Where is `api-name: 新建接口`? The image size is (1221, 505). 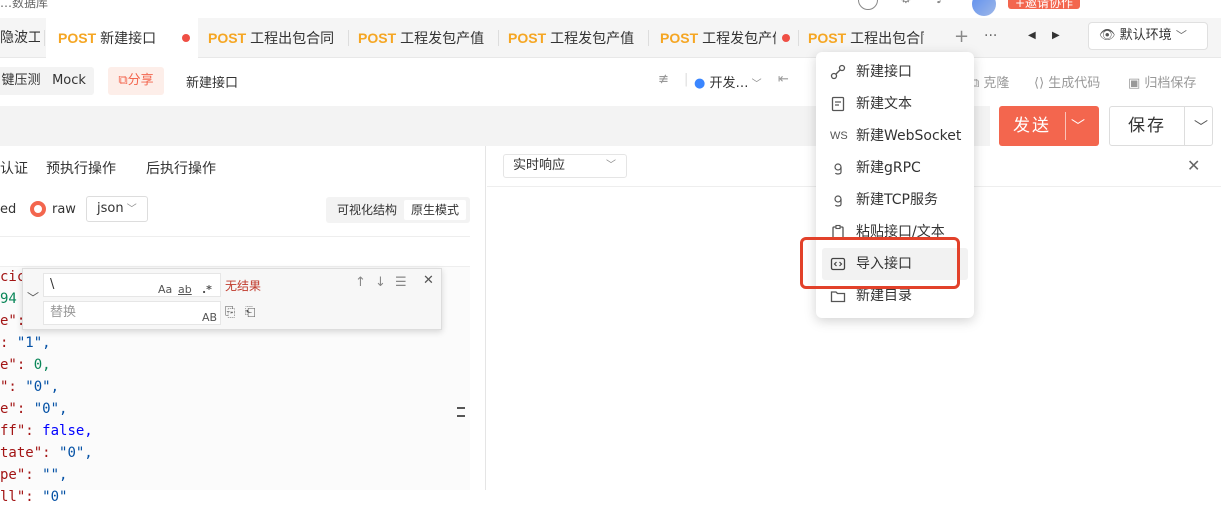
api-name: 新建接口 is located at coordinates (212, 81).